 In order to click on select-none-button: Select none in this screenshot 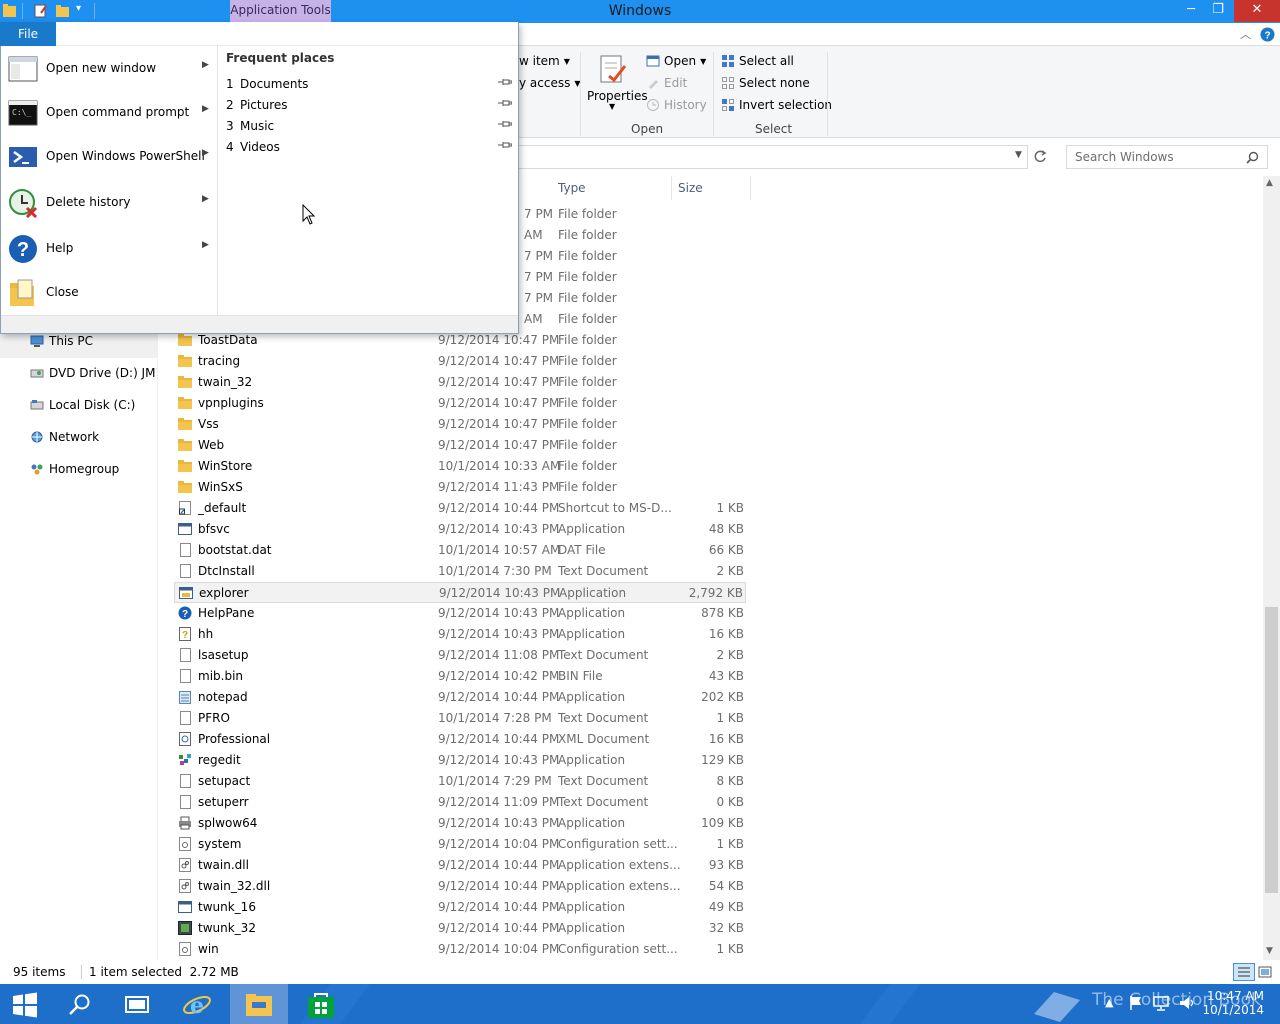, I will do `click(765, 83)`.